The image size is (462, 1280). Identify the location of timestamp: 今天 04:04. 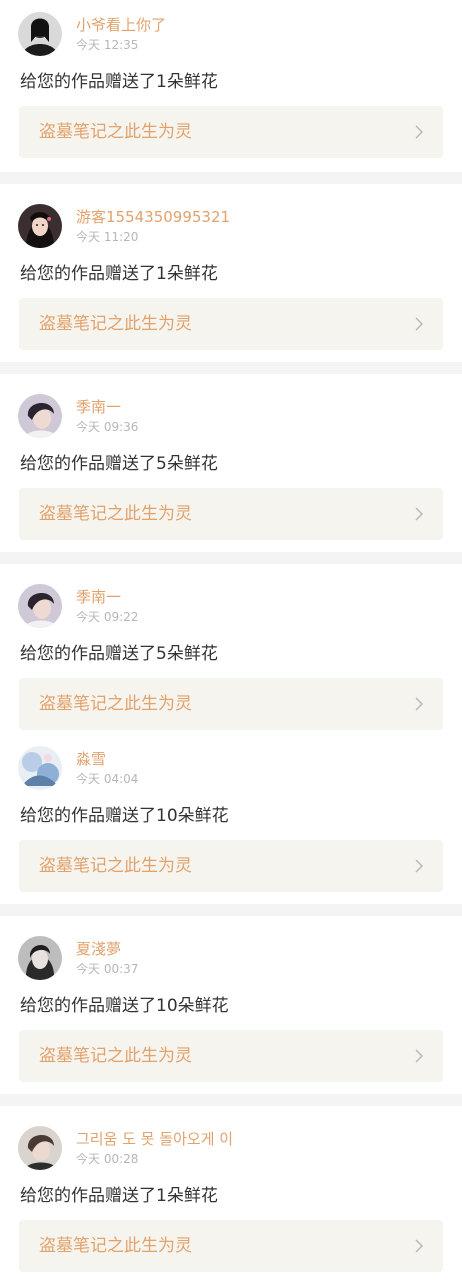
(107, 779).